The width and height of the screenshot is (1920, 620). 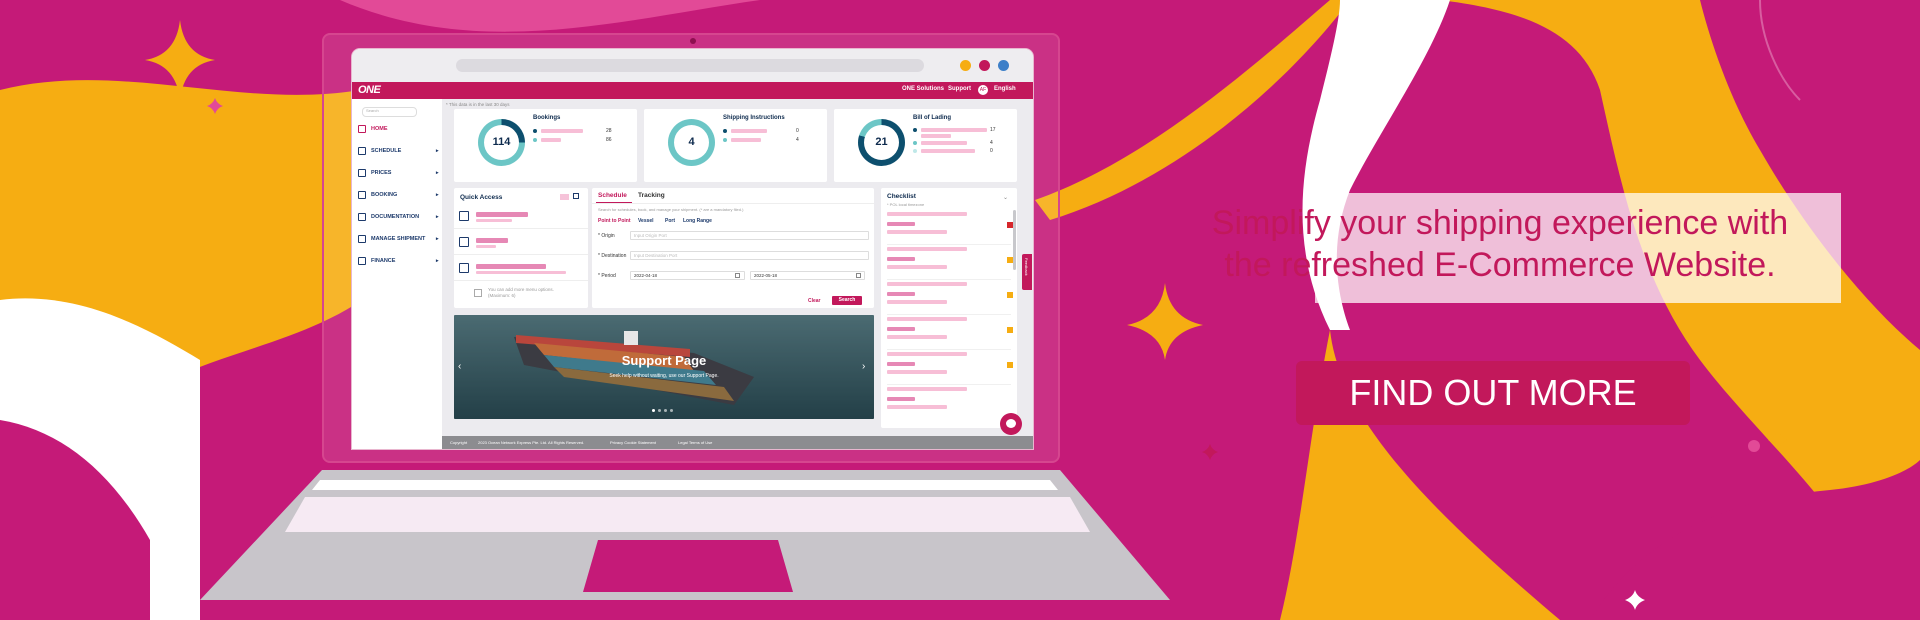 I want to click on sidebar-item-prices: PRICES ▸, so click(x=398, y=175).